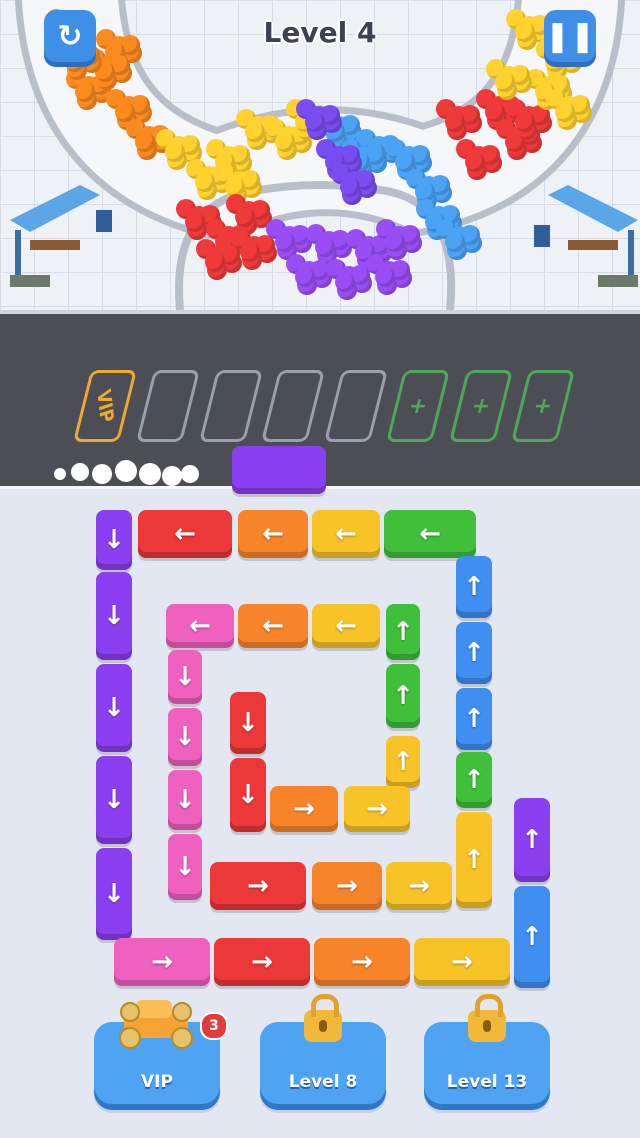 The height and width of the screenshot is (1138, 640). I want to click on restart-icon: ↻, so click(70, 36).